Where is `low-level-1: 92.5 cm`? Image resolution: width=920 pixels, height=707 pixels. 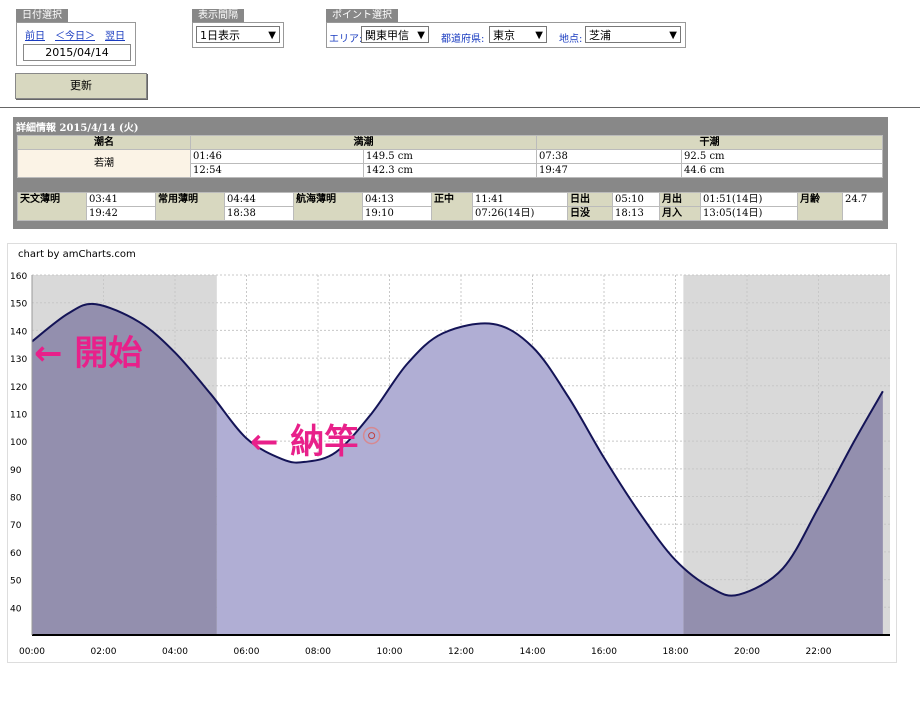 low-level-1: 92.5 cm is located at coordinates (782, 156).